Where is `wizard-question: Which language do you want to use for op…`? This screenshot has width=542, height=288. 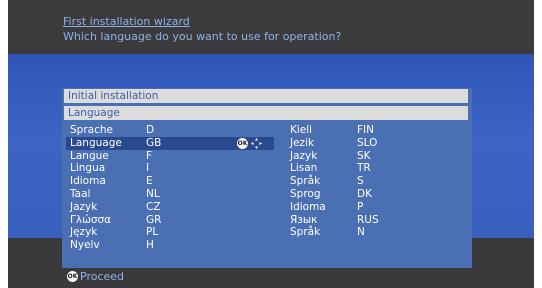 wizard-question: Which language do you want to use for op… is located at coordinates (202, 36).